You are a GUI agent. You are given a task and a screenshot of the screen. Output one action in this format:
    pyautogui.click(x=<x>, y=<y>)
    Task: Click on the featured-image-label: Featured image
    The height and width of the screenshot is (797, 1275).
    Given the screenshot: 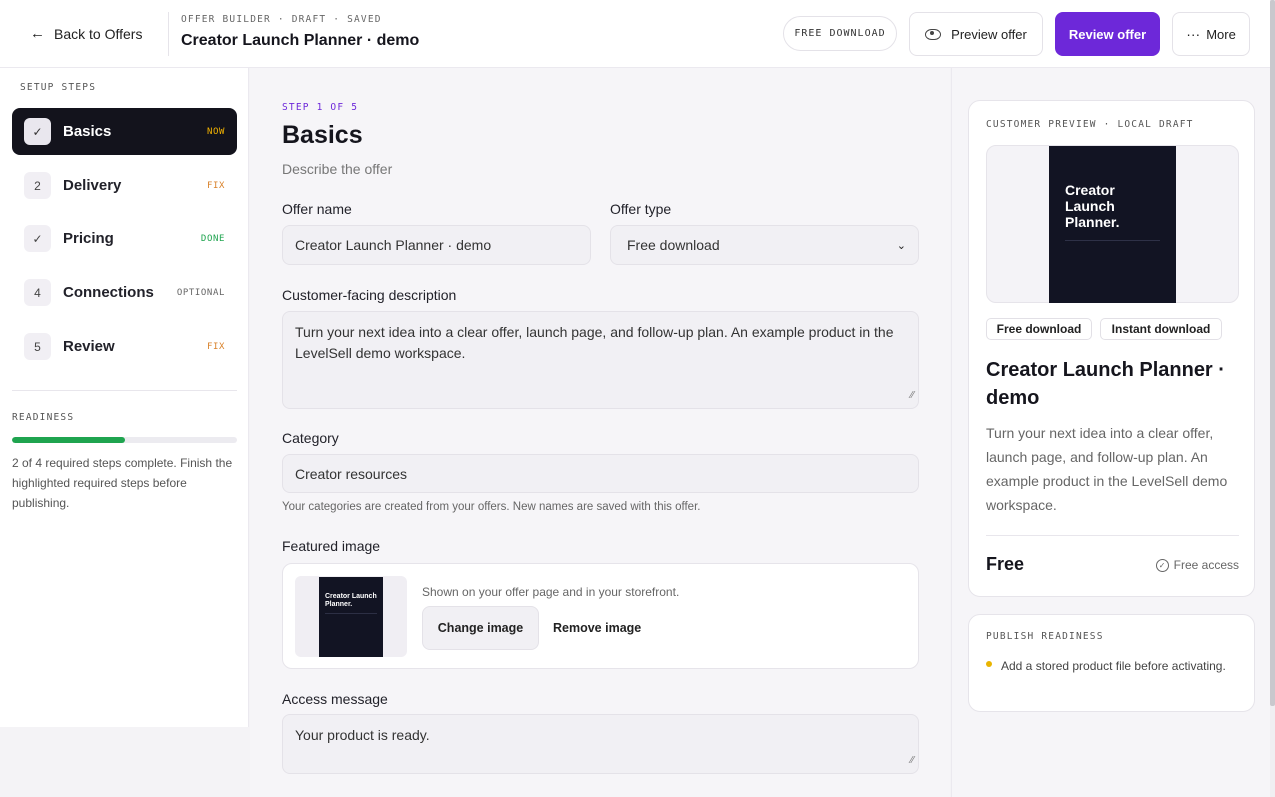 What is the action you would take?
    pyautogui.click(x=331, y=546)
    